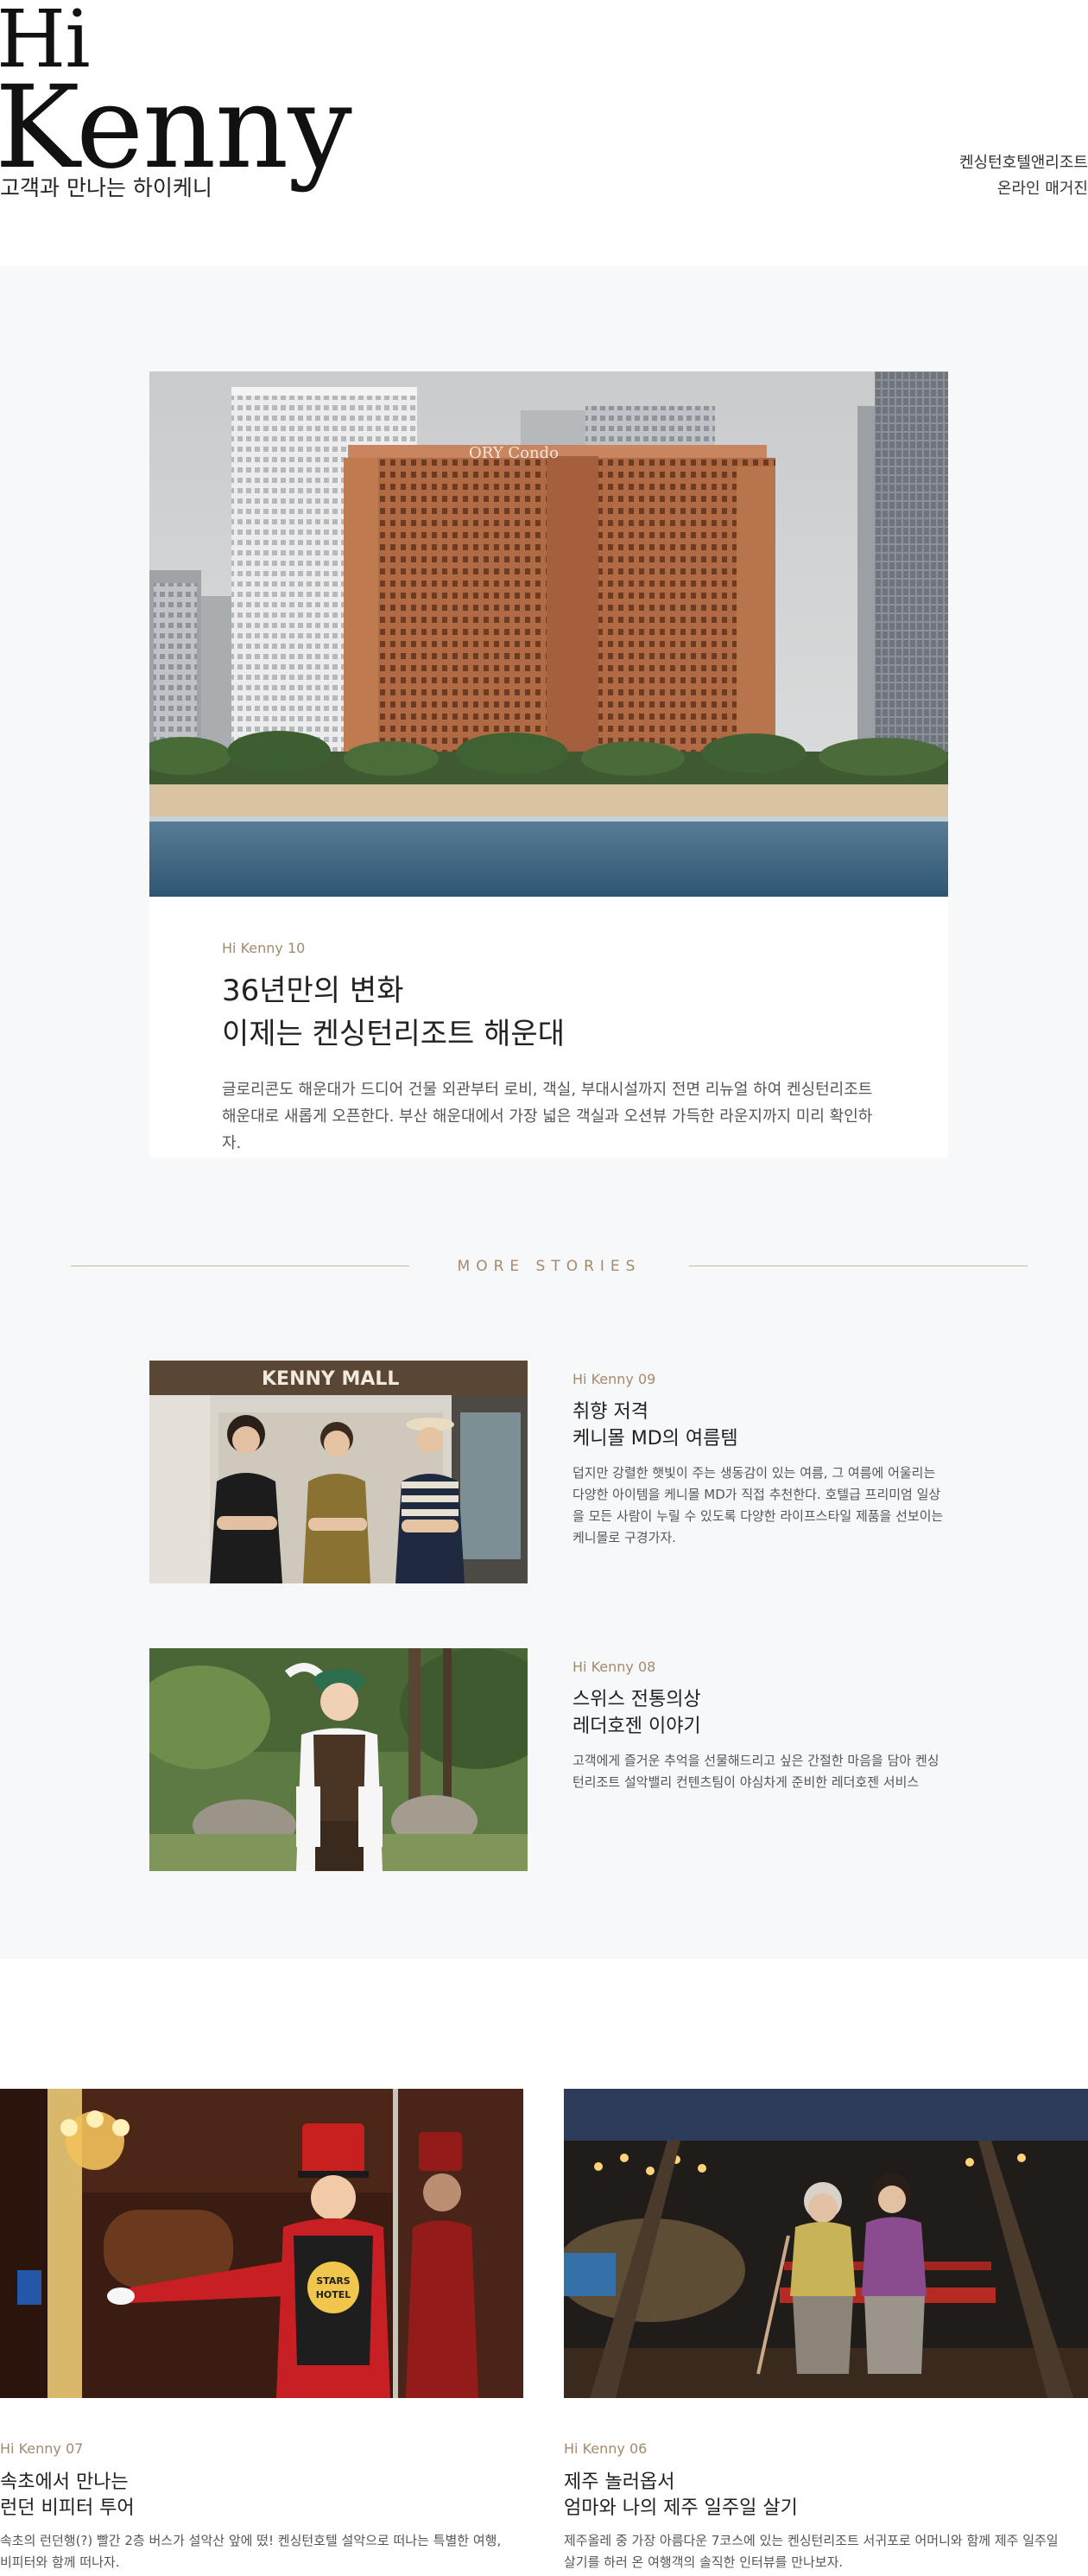  I want to click on building-sign-text: ORY Condo, so click(514, 453).